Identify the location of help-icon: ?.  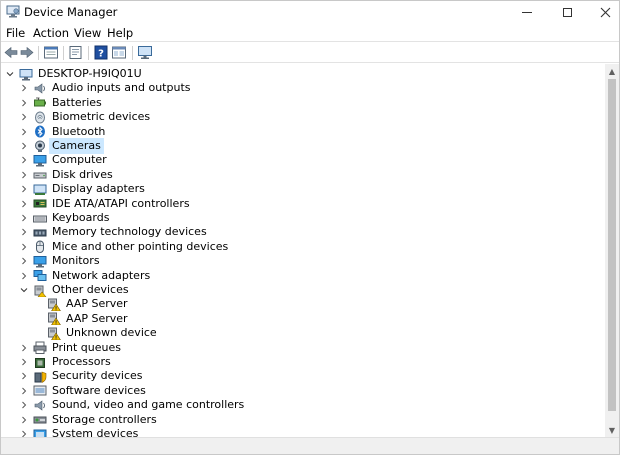
(101, 52).